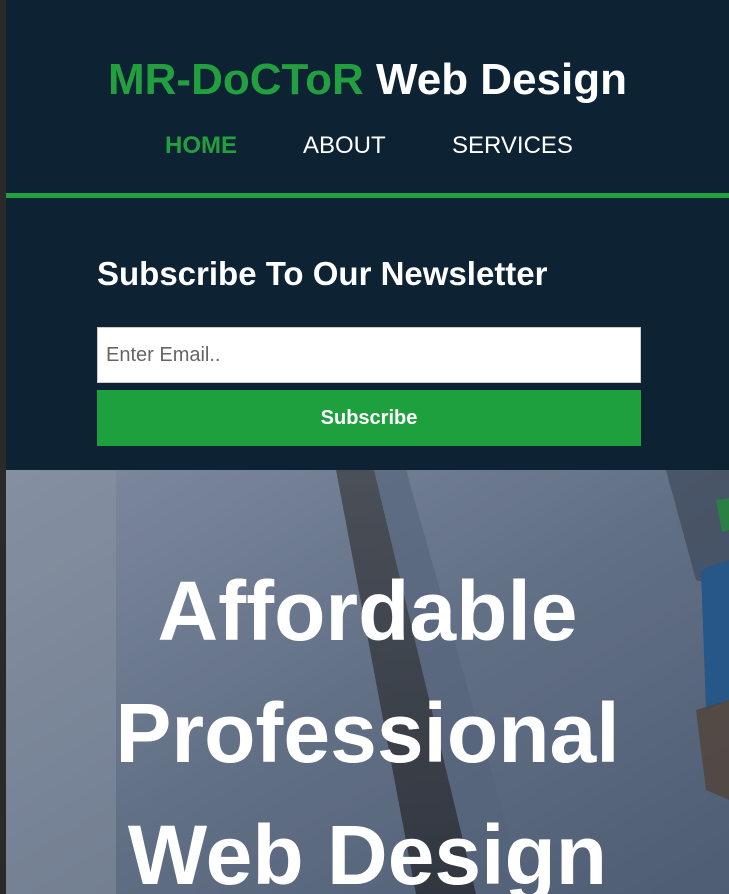 The height and width of the screenshot is (894, 729). What do you see at coordinates (322, 273) in the screenshot?
I see `newsletter-title: Subscribe To Our Newsletter` at bounding box center [322, 273].